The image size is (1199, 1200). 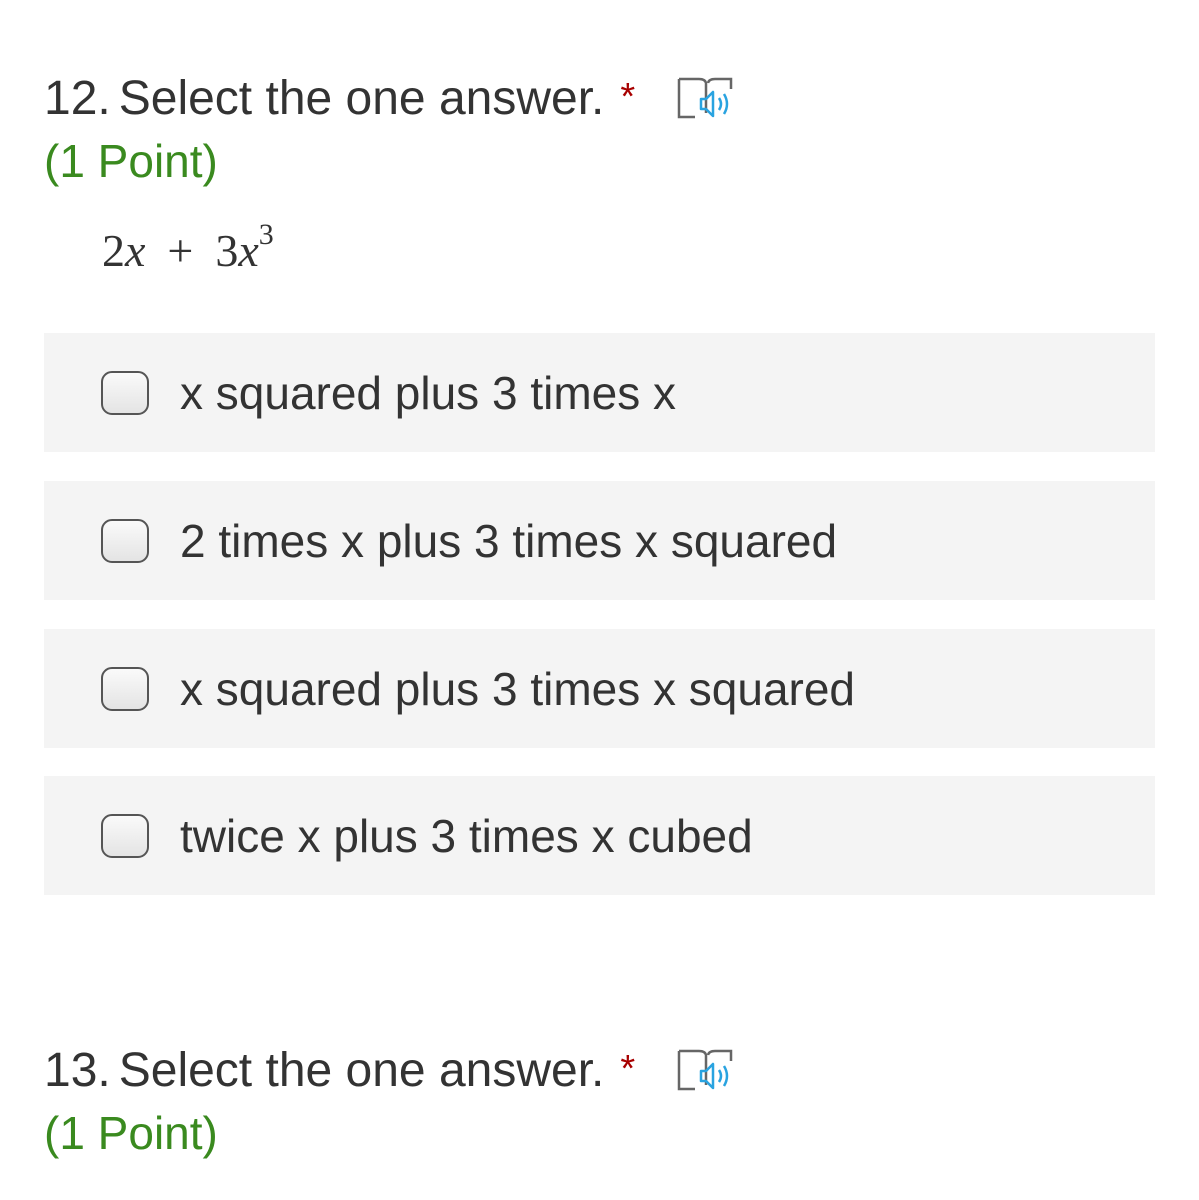 I want to click on answer-option: 2 times x plus 3 times x squared, so click(x=599, y=540).